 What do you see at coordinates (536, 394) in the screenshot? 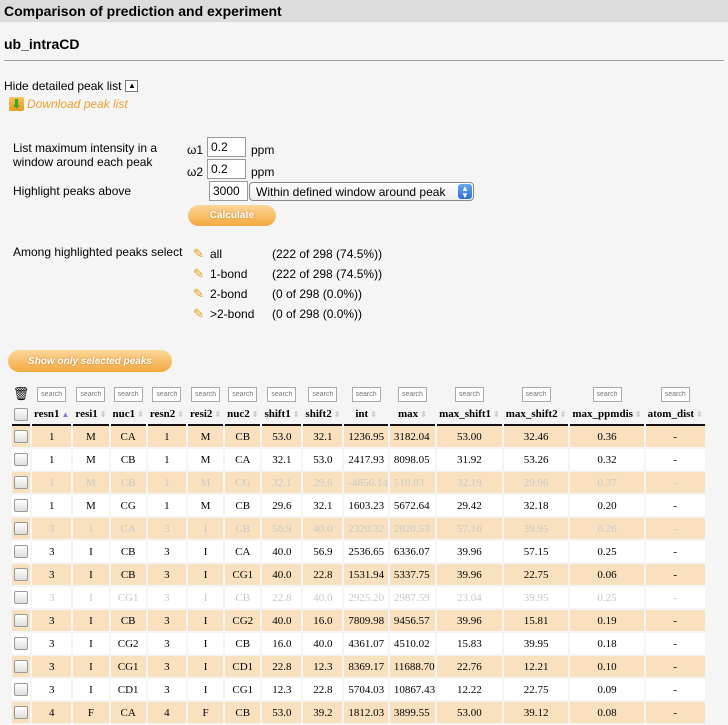
I see `search-input-max-shift2` at bounding box center [536, 394].